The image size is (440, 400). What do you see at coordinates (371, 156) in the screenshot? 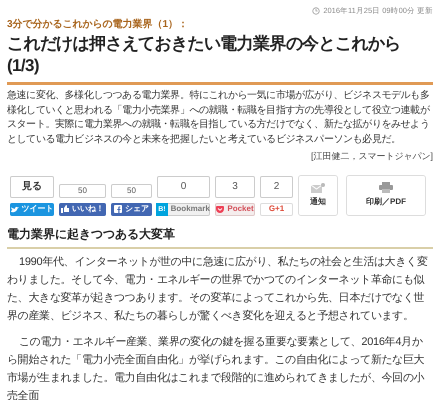
I see `byline: [江田健二，スマートジャパン]` at bounding box center [371, 156].